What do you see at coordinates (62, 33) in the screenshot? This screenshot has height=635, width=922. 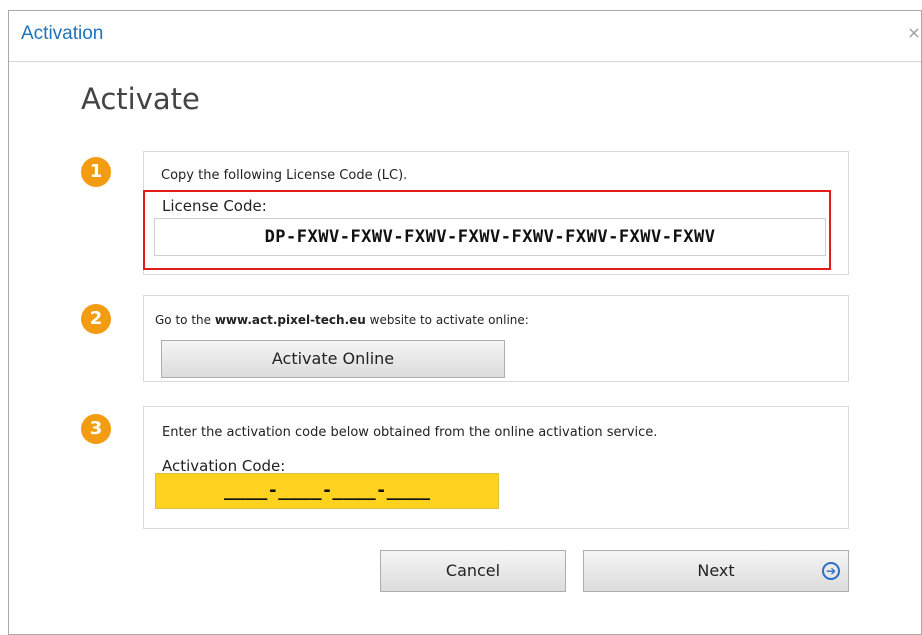 I see `window-title: Activation` at bounding box center [62, 33].